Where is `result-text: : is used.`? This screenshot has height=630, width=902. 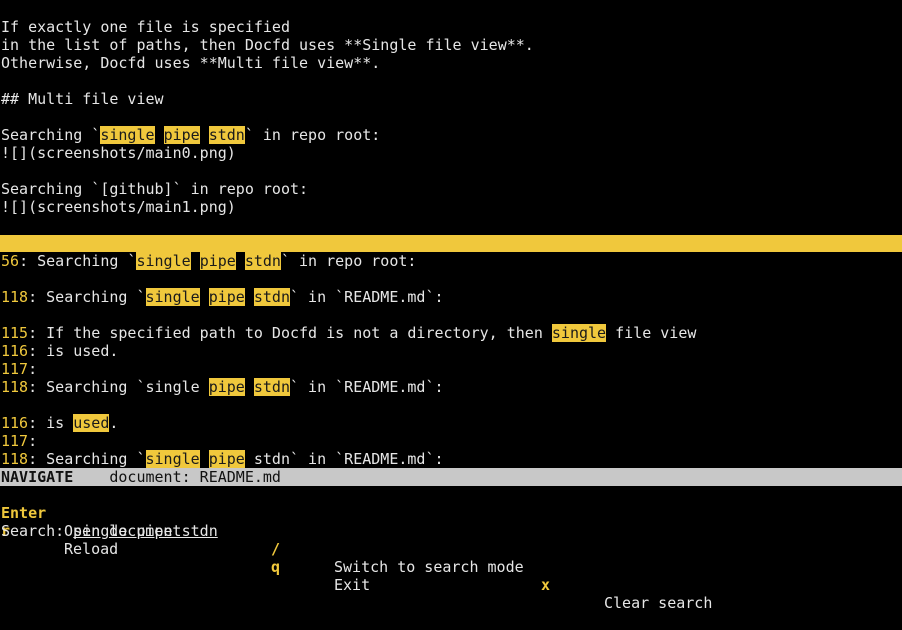 result-text: : is used. is located at coordinates (73, 351).